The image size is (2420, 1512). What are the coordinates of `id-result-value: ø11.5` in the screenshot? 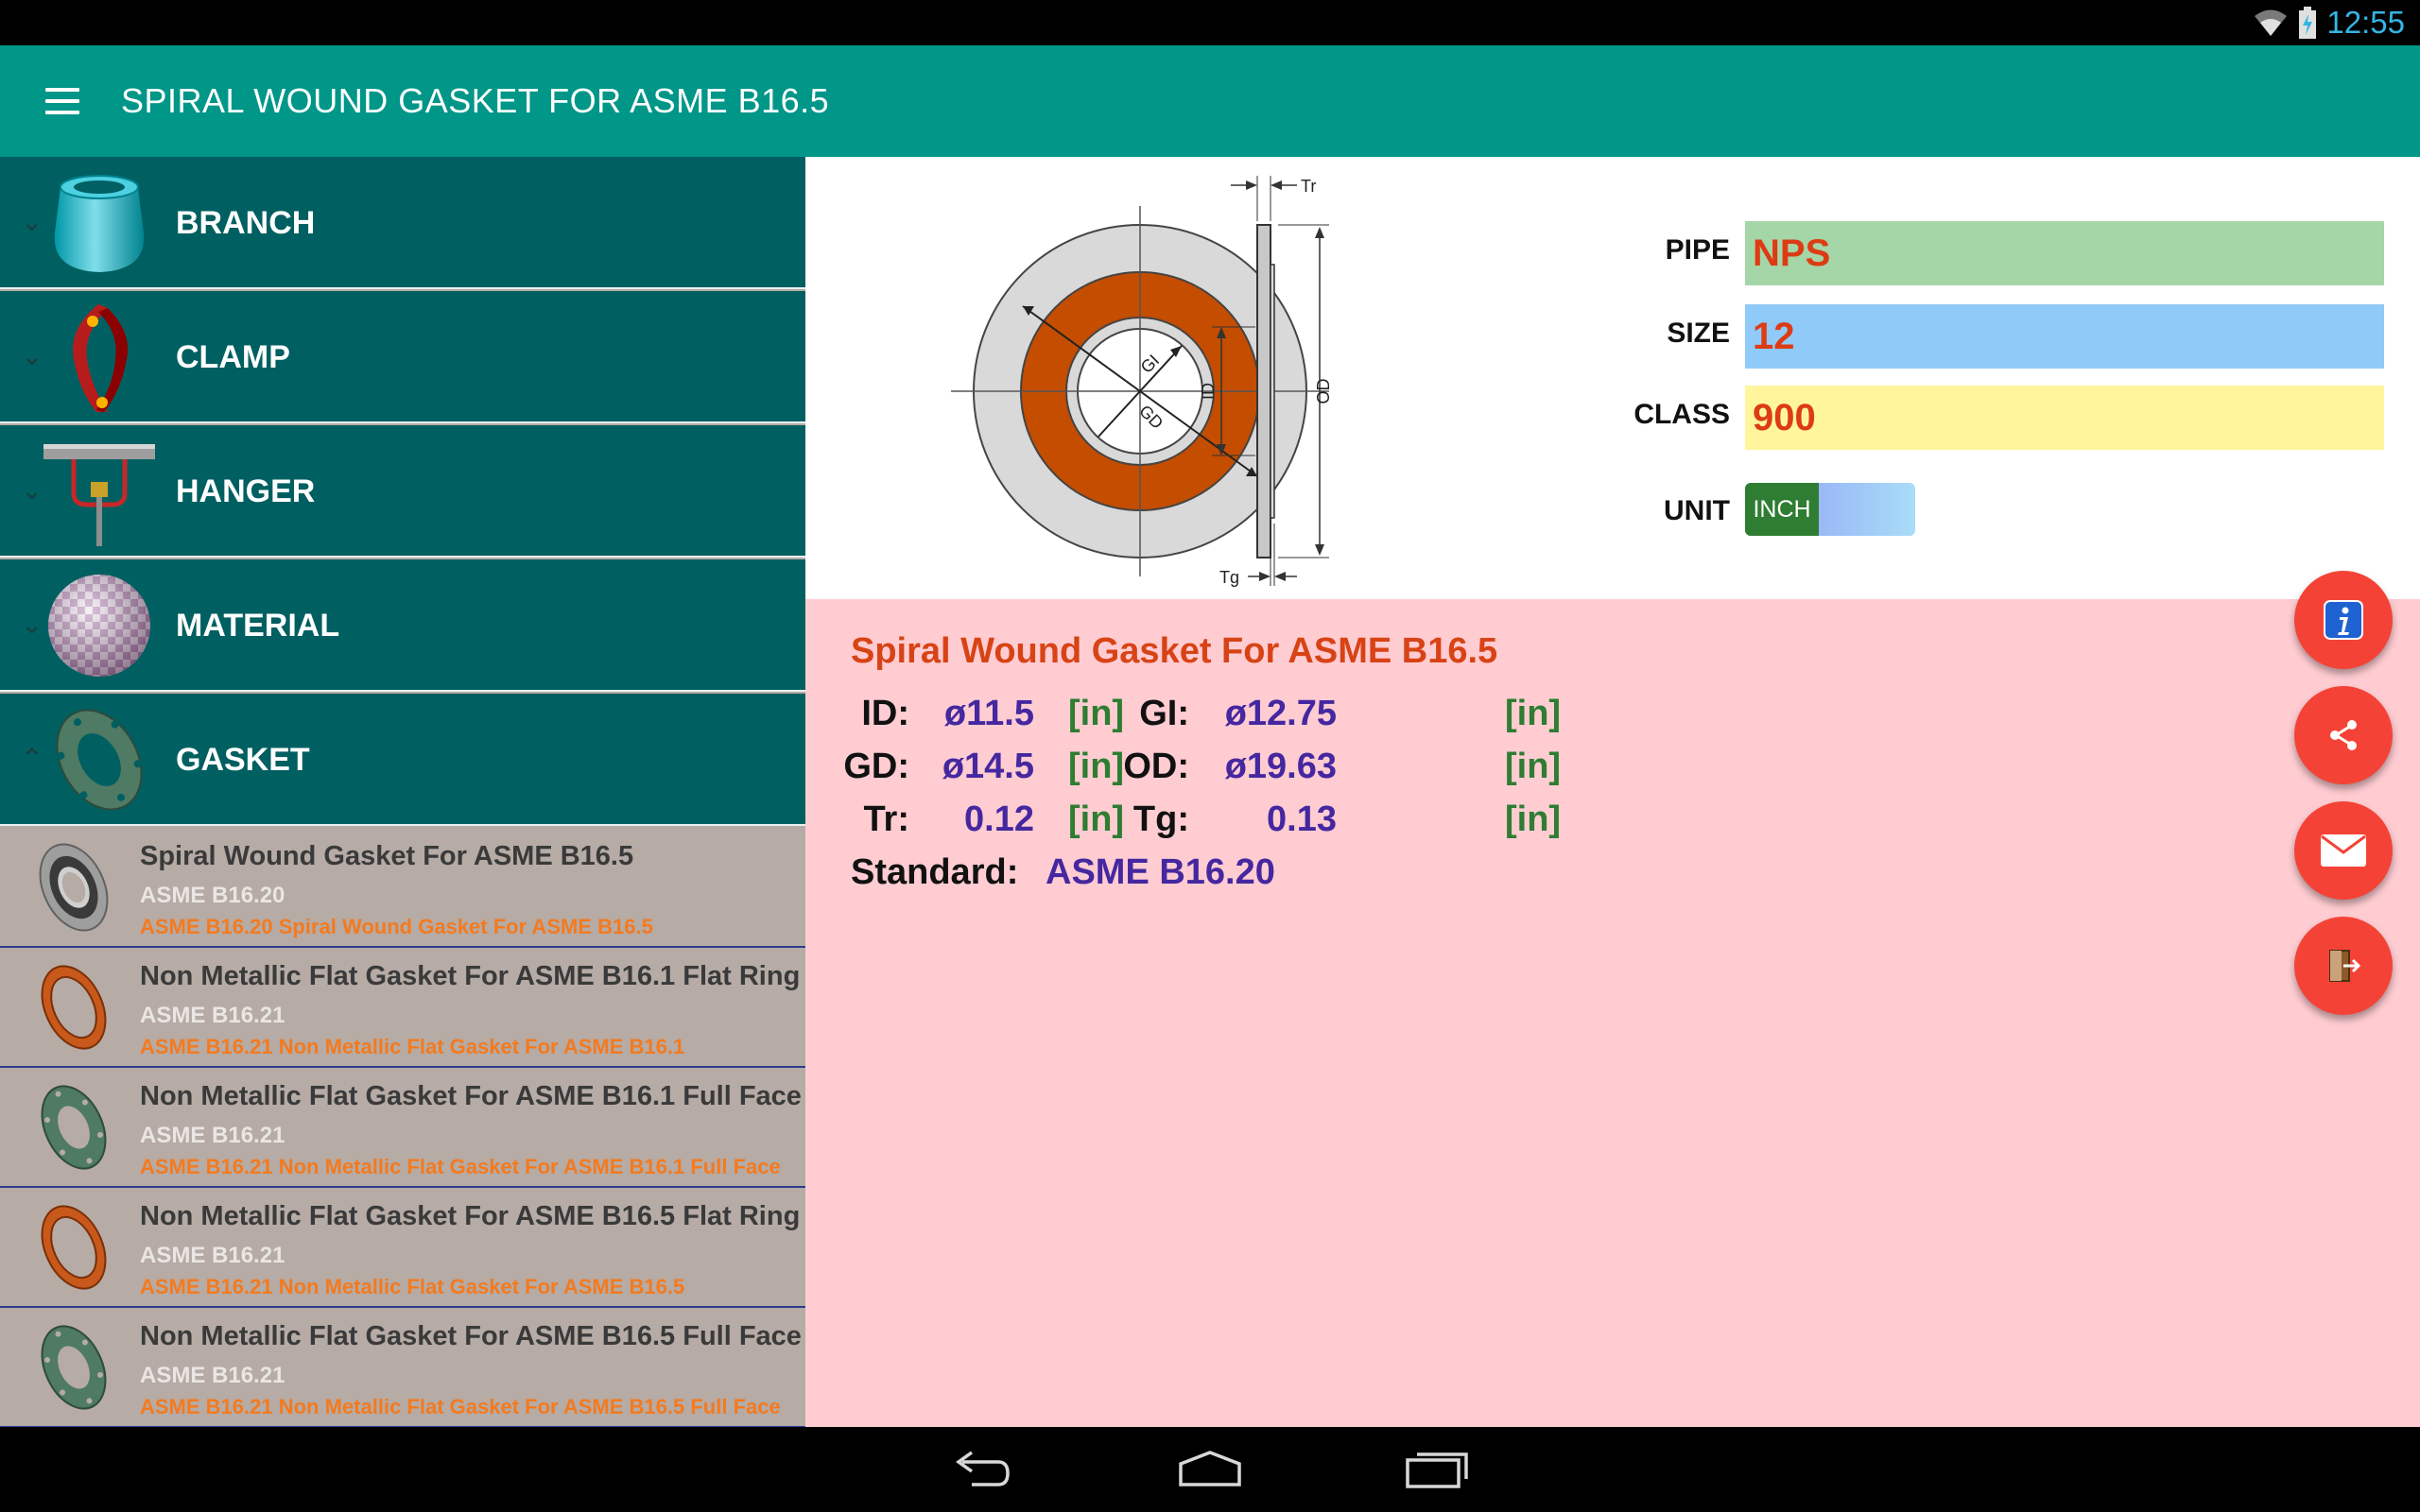 It's located at (989, 713).